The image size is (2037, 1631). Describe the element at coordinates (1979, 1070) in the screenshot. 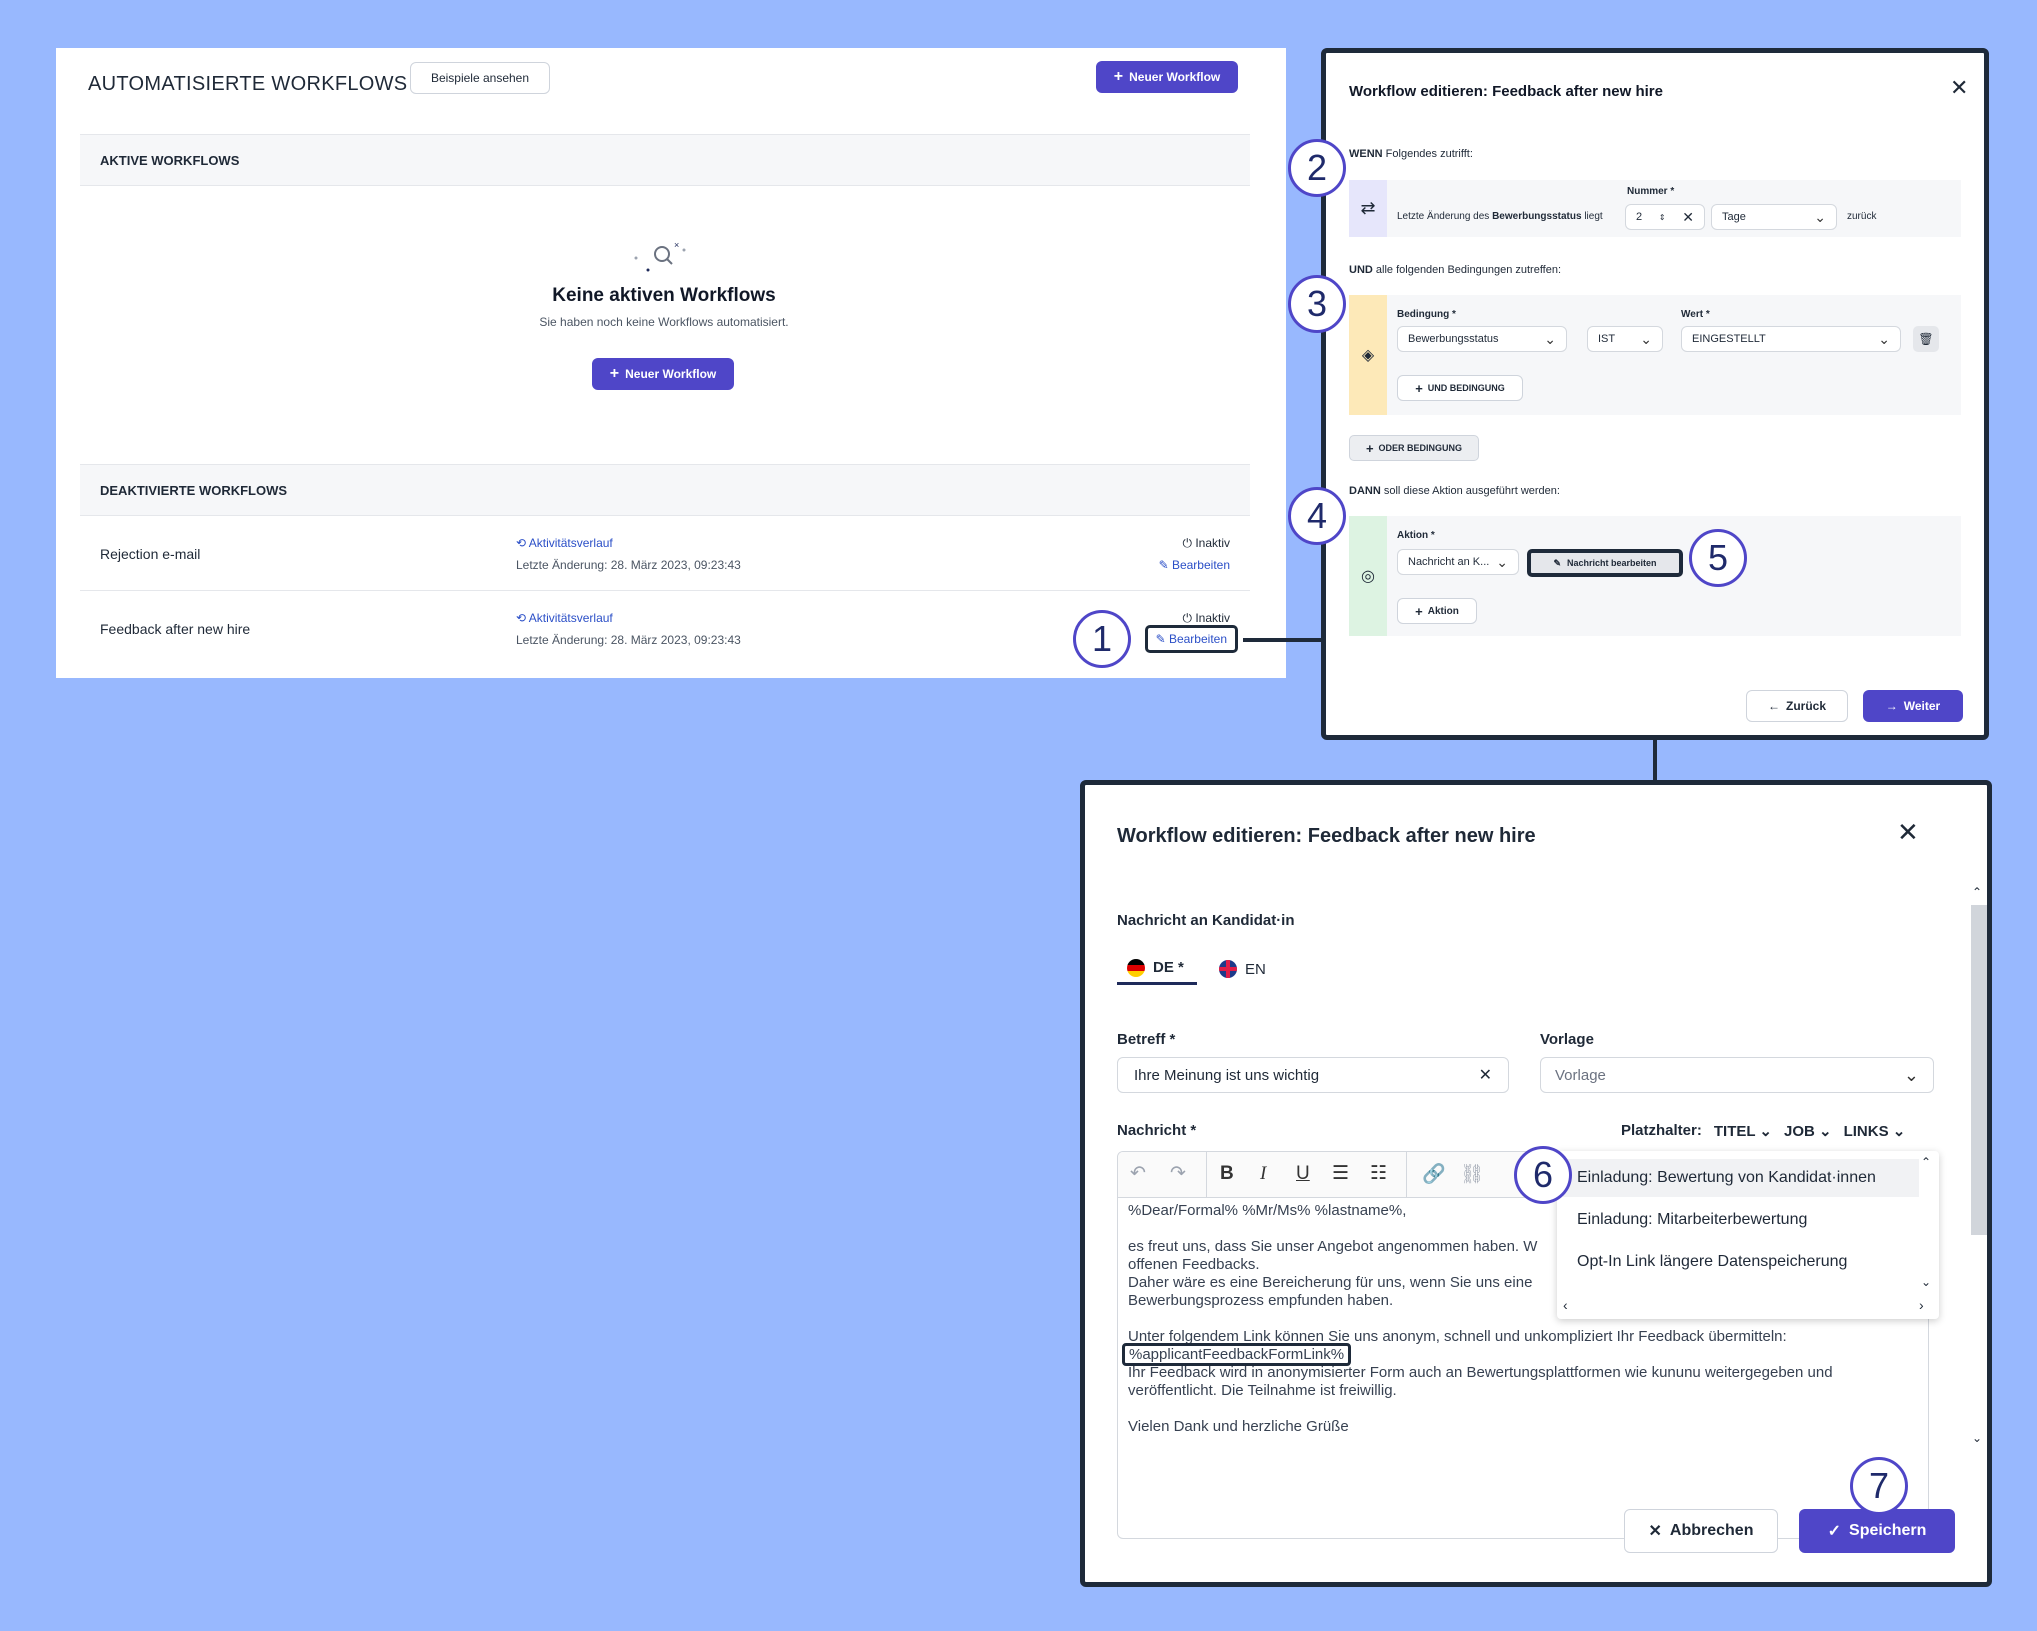

I see `scrollbar` at that location.